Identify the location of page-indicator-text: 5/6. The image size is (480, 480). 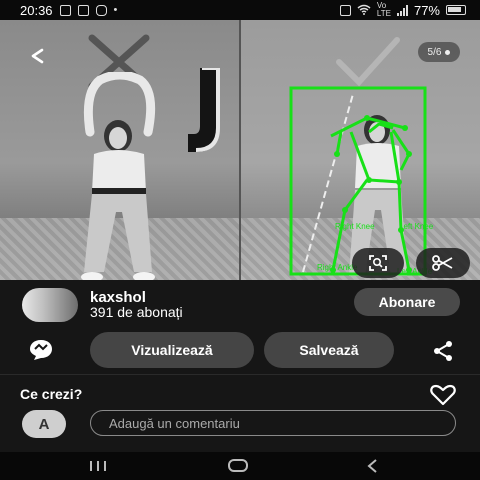
(434, 52).